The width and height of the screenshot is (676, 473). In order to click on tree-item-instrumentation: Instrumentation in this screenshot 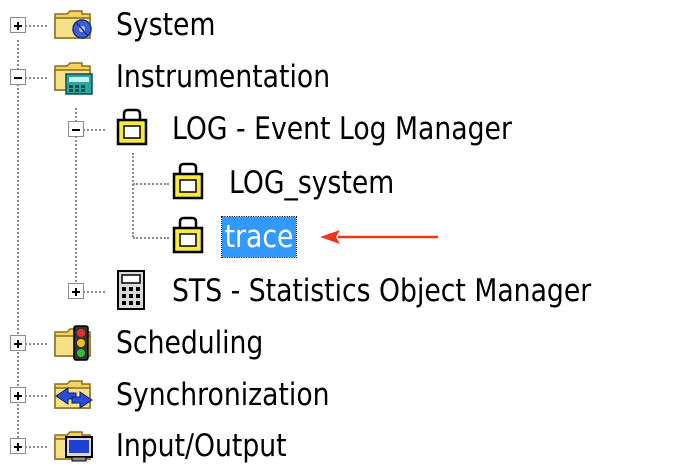, I will do `click(190, 78)`.